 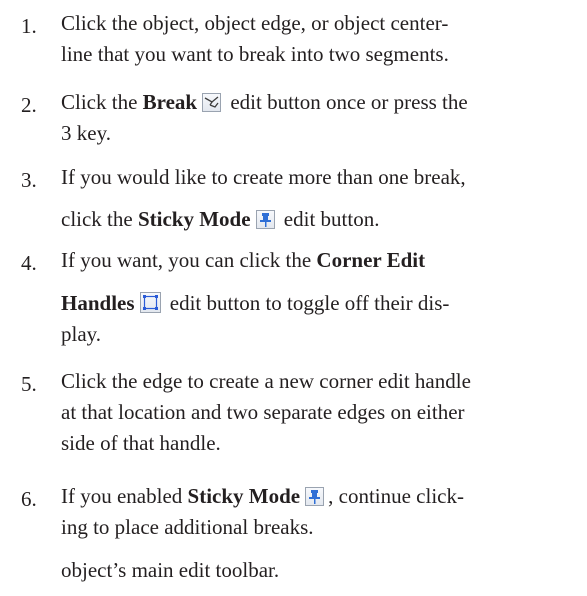 What do you see at coordinates (170, 102) in the screenshot?
I see `break-tool-name: Break` at bounding box center [170, 102].